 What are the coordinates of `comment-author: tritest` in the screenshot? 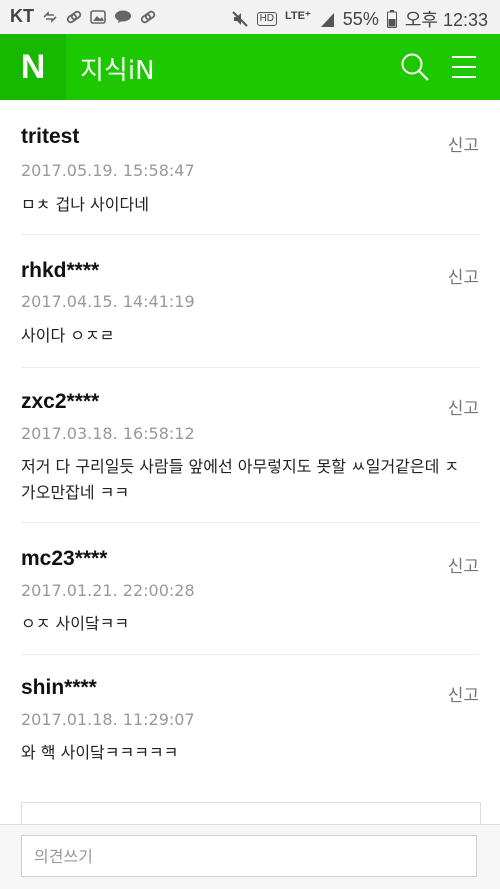 It's located at (50, 137).